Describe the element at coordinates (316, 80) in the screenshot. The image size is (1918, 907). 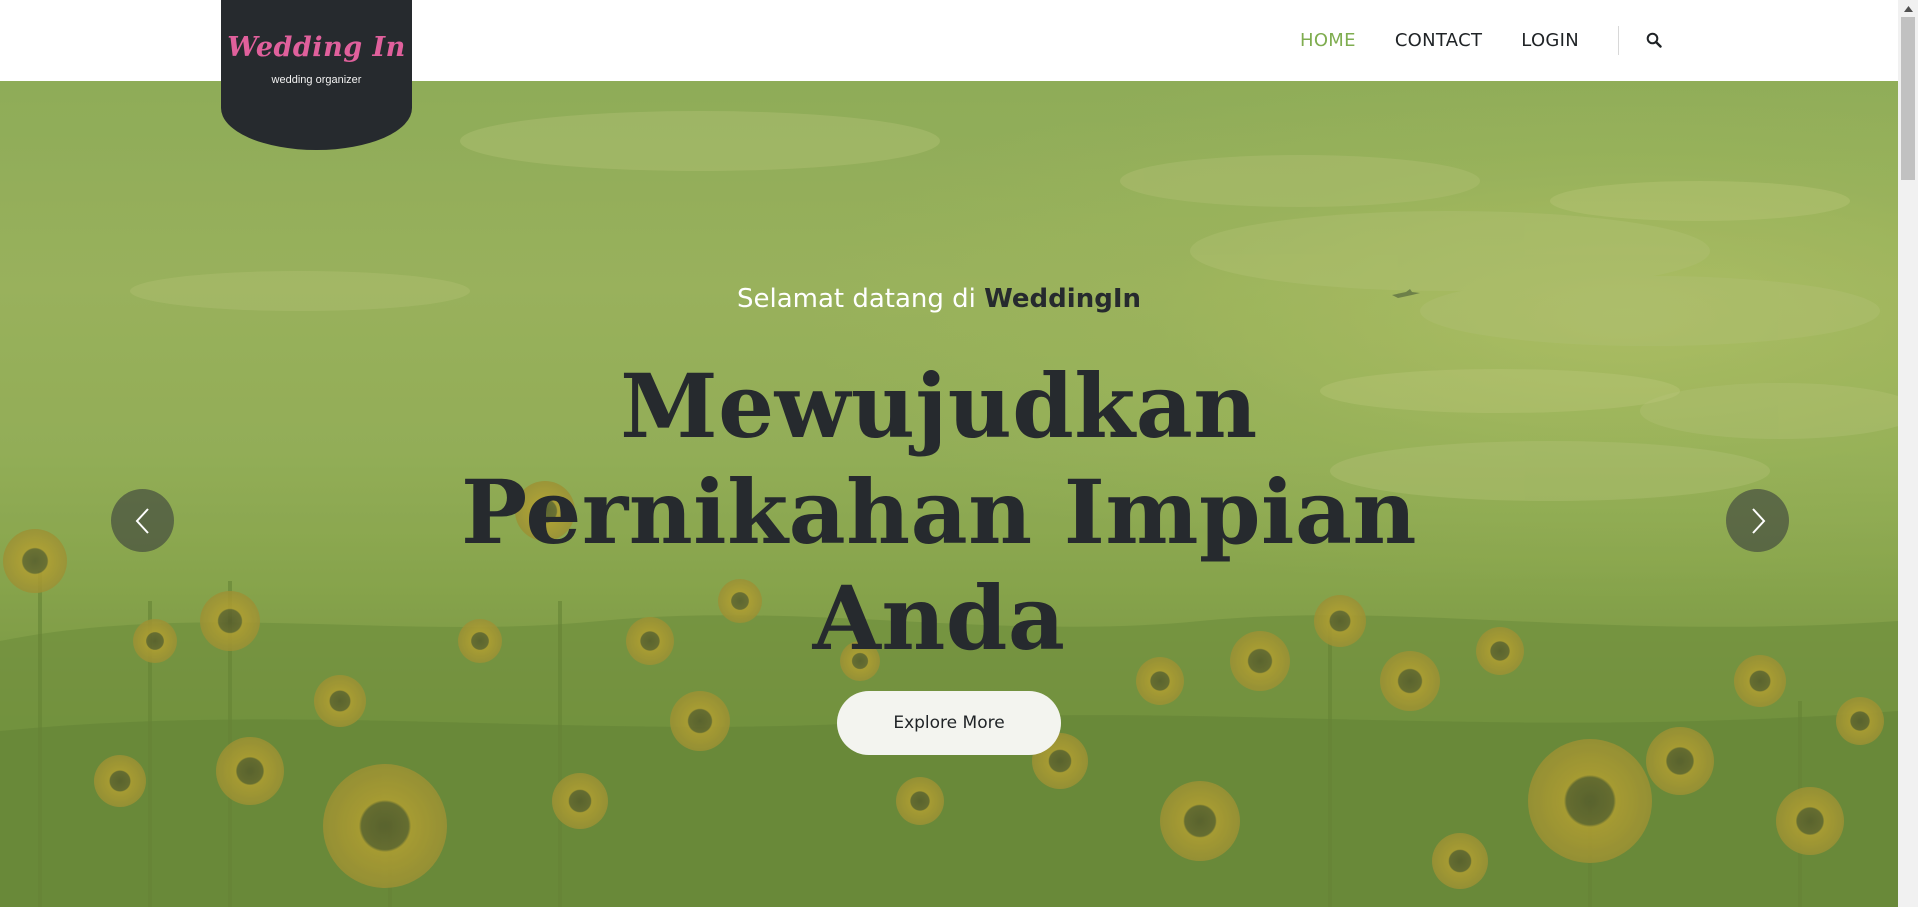
I see `logo-subtitle: wedding organizer` at that location.